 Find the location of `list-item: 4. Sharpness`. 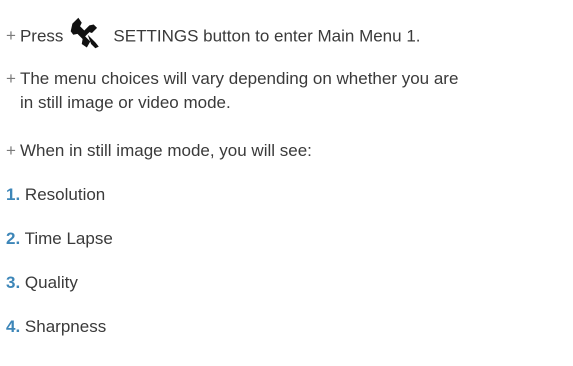

list-item: 4. Sharpness is located at coordinates (56, 327).